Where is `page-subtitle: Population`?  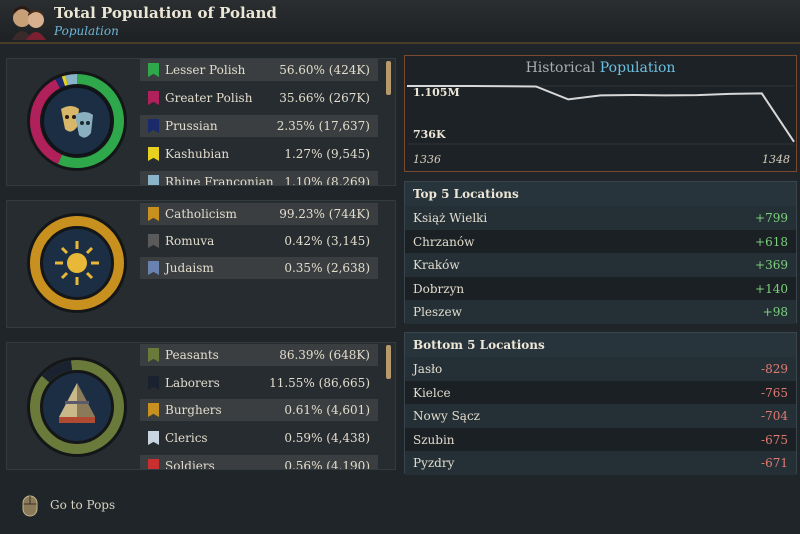
page-subtitle: Population is located at coordinates (86, 31).